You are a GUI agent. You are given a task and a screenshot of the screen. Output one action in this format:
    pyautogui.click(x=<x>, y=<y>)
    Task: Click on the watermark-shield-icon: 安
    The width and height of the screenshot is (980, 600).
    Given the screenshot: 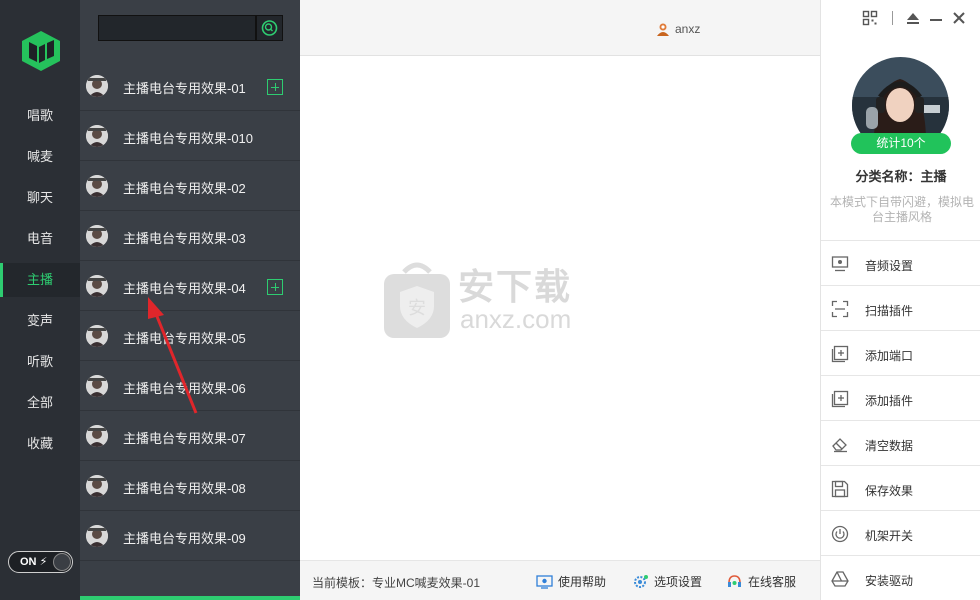 What is the action you would take?
    pyautogui.click(x=417, y=300)
    